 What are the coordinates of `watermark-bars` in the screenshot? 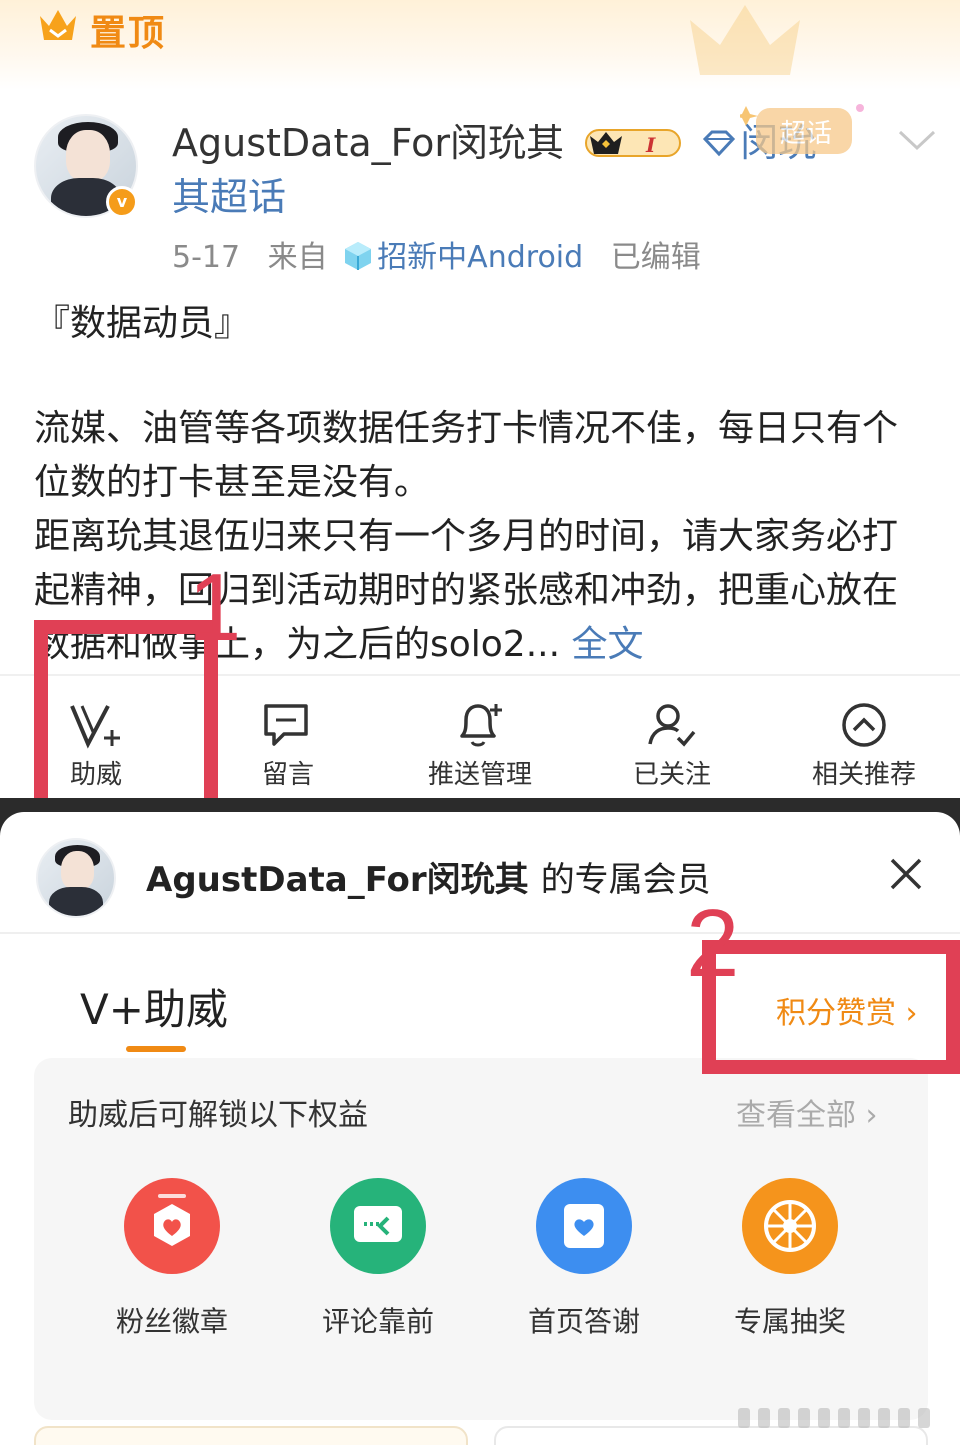 It's located at (834, 1418).